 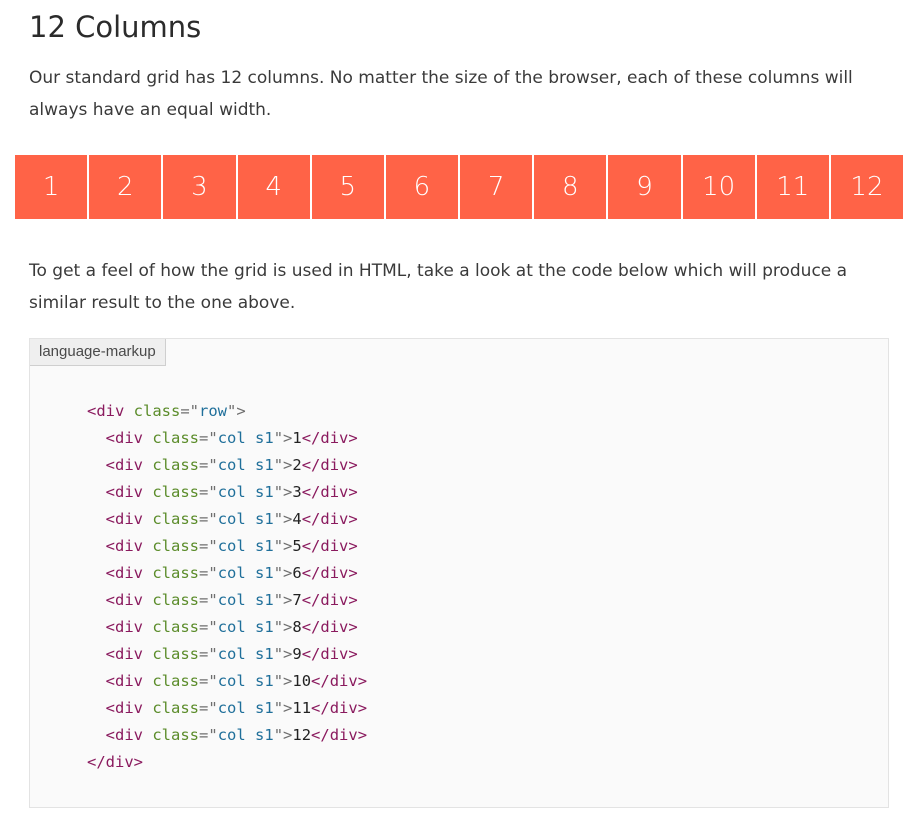 What do you see at coordinates (423, 187) in the screenshot?
I see `grid-column: 6` at bounding box center [423, 187].